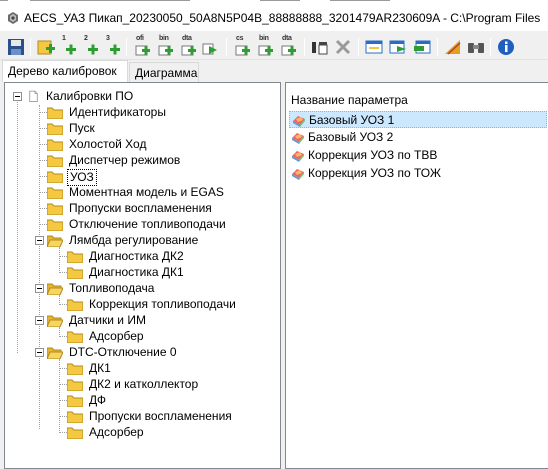 This screenshot has width=548, height=469. What do you see at coordinates (320, 47) in the screenshot?
I see `compare-icon` at bounding box center [320, 47].